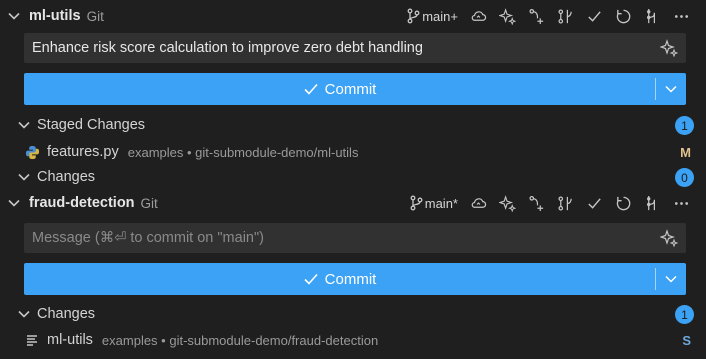 This screenshot has height=359, width=706. What do you see at coordinates (353, 125) in the screenshot?
I see `staged-changes-section: Staged Changes 1` at bounding box center [353, 125].